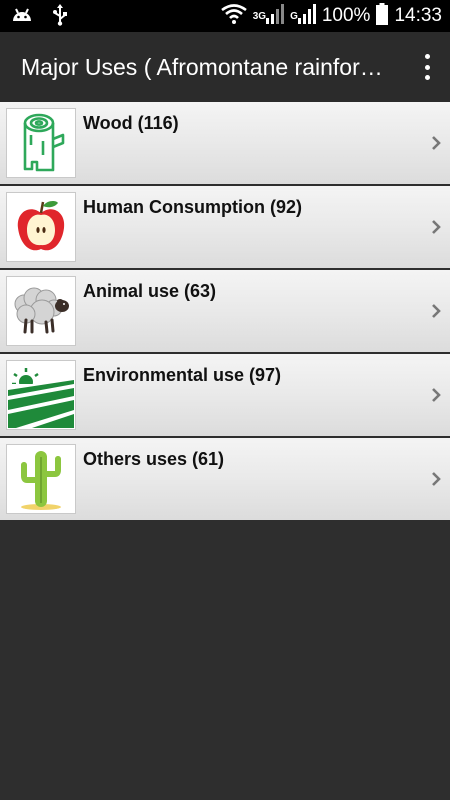 The height and width of the screenshot is (800, 450). I want to click on status-bar: 3G G 100% 14:33, so click(225, 16).